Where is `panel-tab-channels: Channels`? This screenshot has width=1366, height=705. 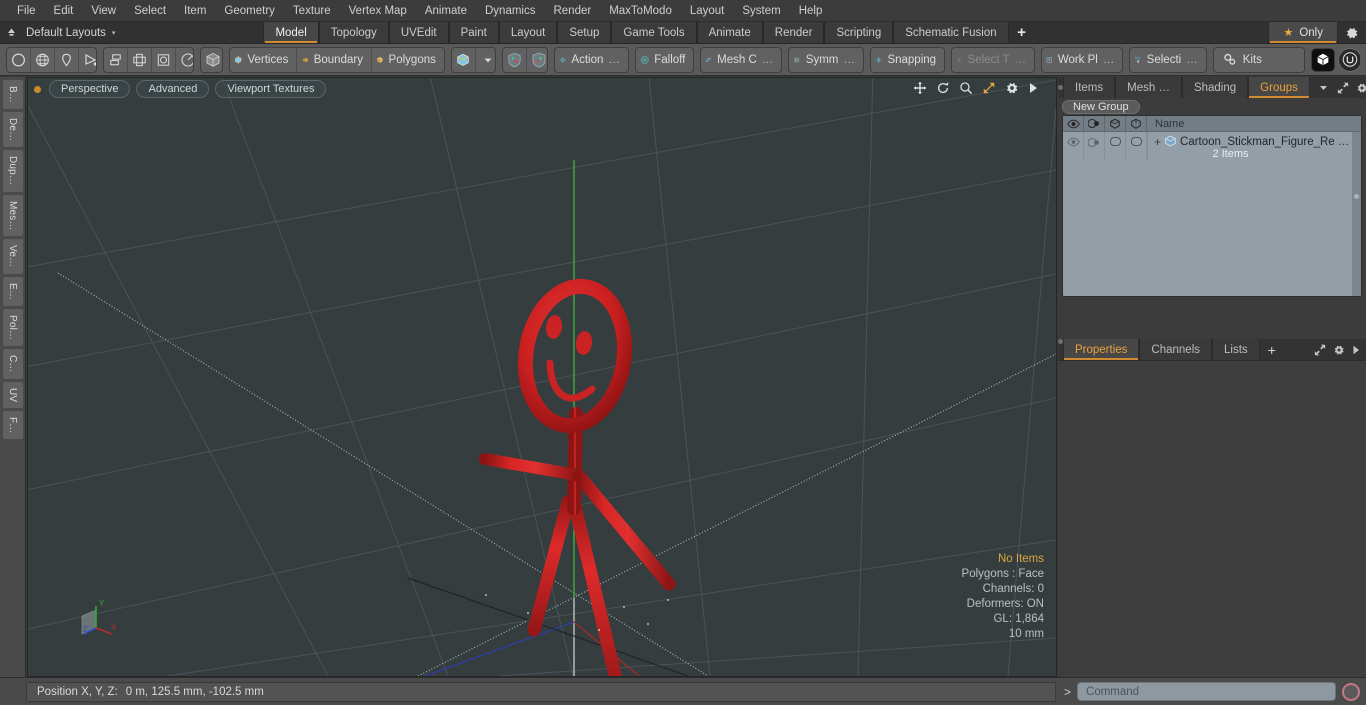 panel-tab-channels: Channels is located at coordinates (1176, 349).